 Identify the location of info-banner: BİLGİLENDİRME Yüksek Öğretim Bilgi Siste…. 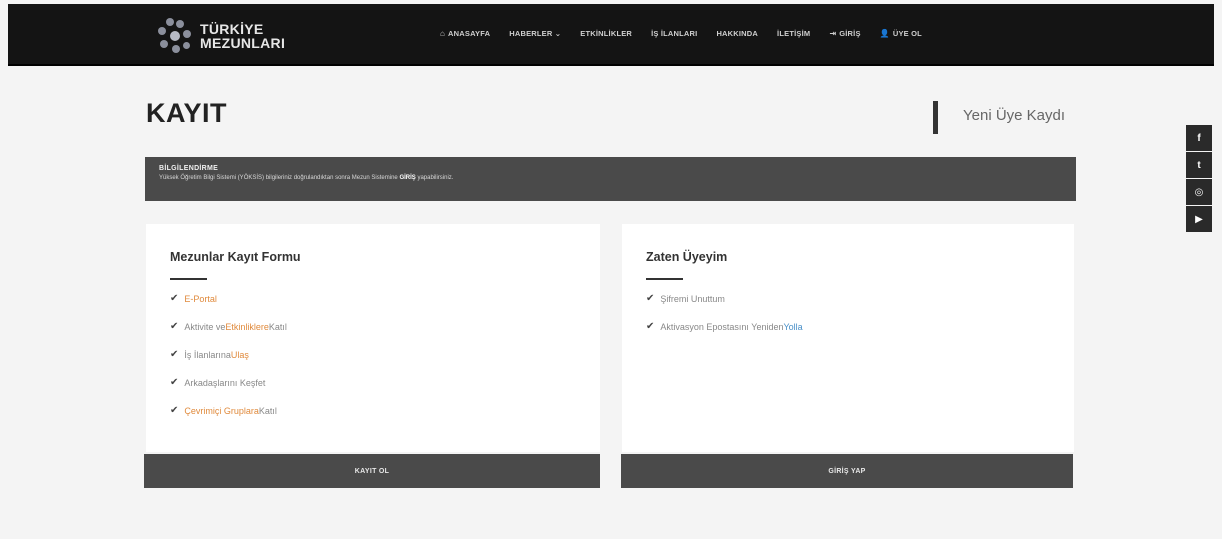
(610, 179).